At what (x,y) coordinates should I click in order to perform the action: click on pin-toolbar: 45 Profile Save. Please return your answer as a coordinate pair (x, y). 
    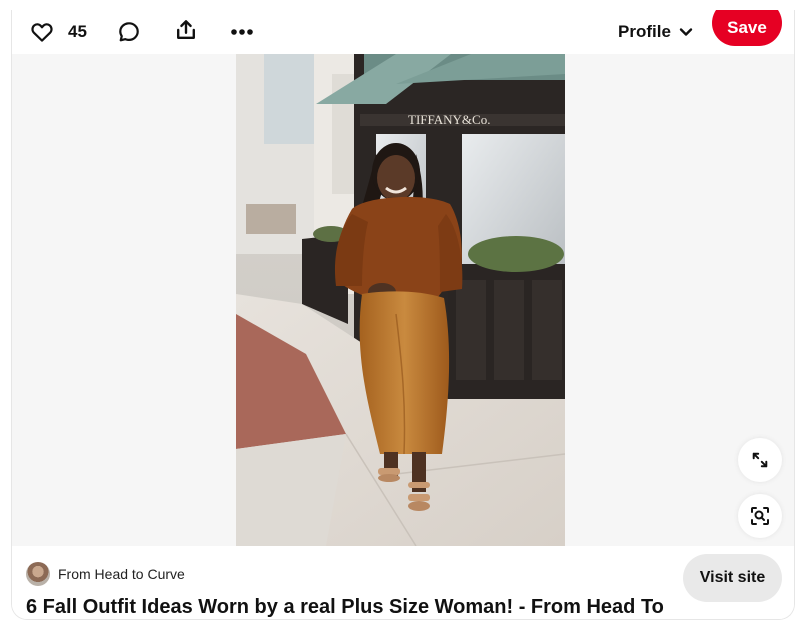
    Looking at the image, I should click on (403, 32).